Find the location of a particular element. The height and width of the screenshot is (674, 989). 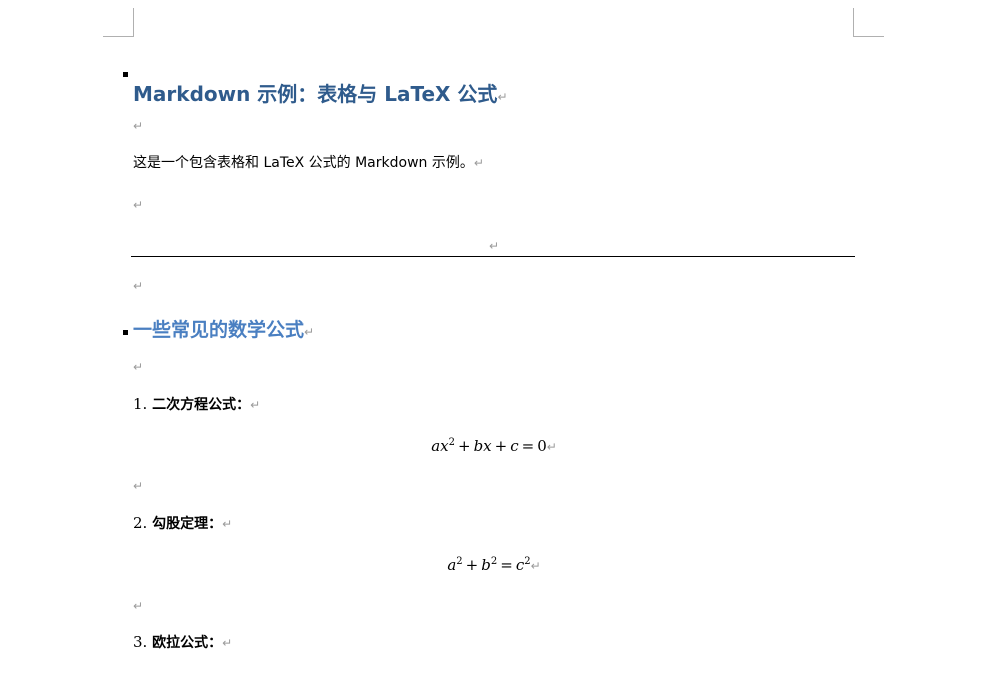

horizontal-rule is located at coordinates (493, 256).